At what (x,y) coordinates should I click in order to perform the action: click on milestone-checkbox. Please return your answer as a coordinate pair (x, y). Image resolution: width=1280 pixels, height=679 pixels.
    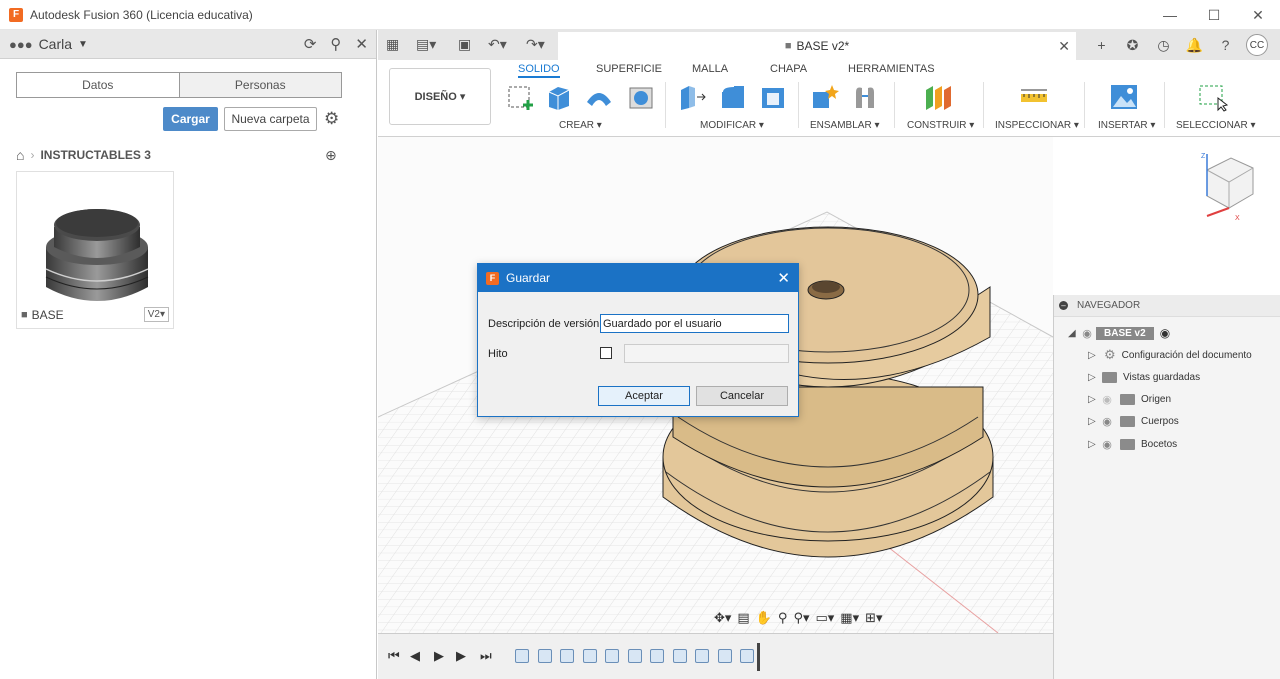
    Looking at the image, I should click on (606, 353).